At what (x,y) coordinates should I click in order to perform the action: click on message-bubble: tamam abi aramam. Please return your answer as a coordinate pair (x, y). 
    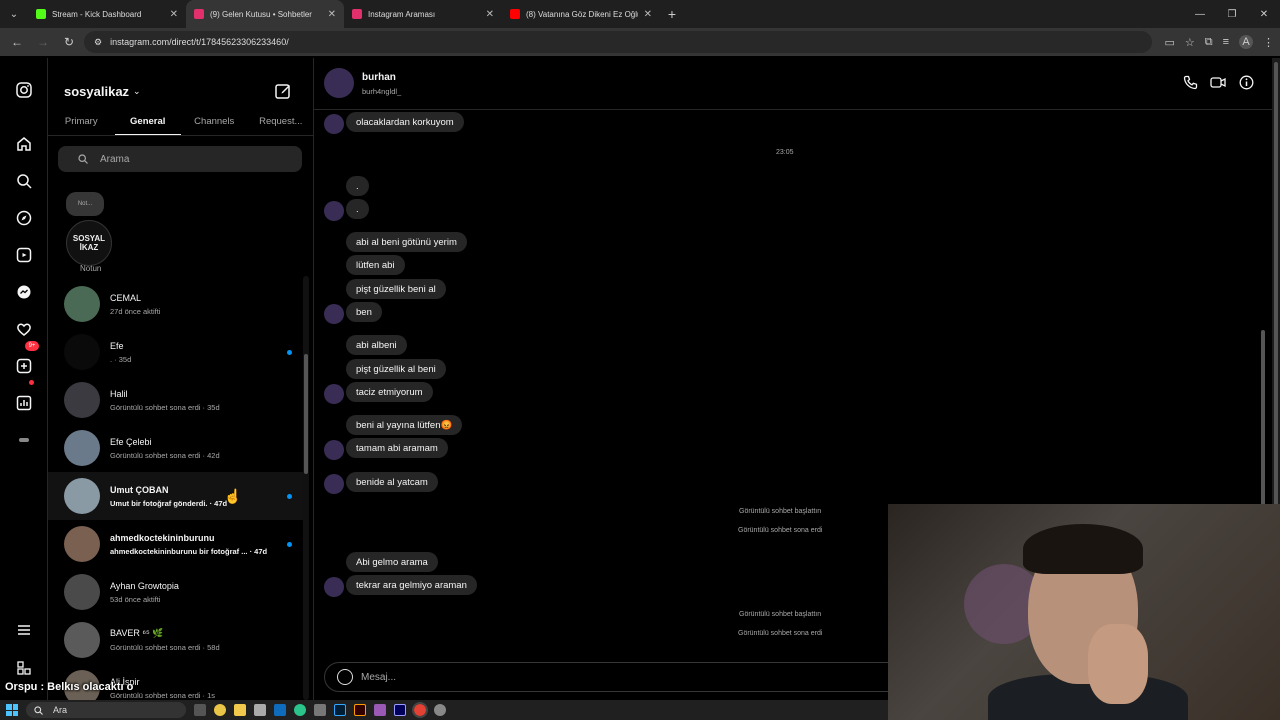
    Looking at the image, I should click on (397, 448).